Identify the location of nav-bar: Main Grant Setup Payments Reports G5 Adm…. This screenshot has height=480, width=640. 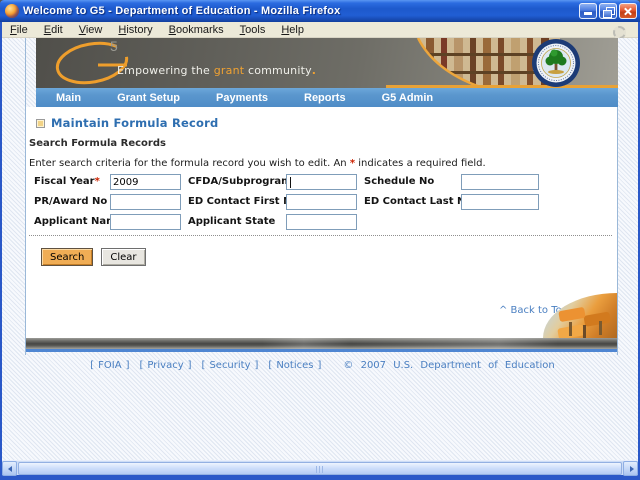
(327, 97).